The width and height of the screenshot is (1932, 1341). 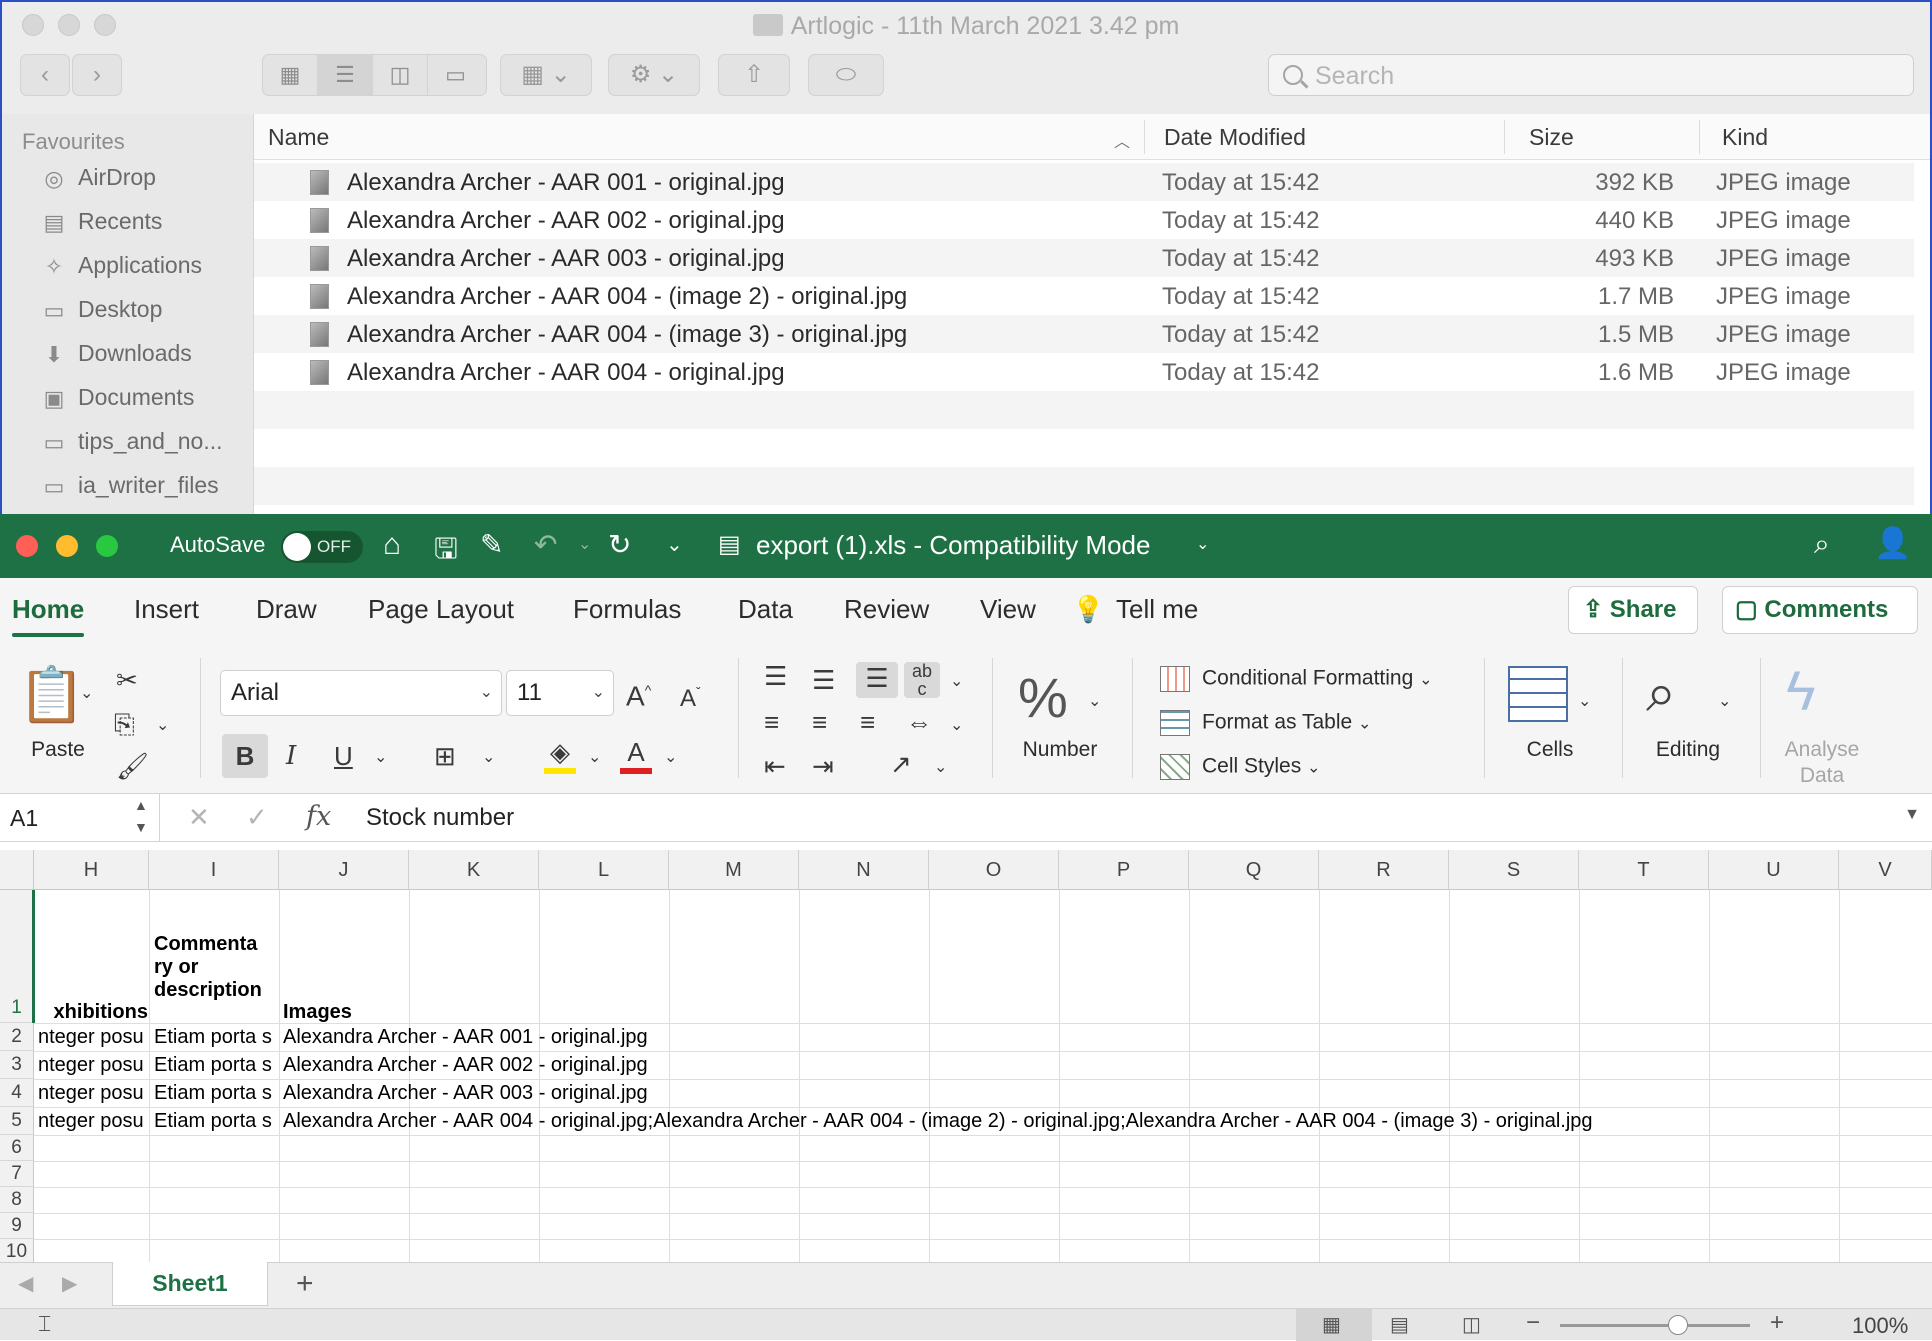 What do you see at coordinates (1235, 137) in the screenshot?
I see `column-header-date: Date Modified` at bounding box center [1235, 137].